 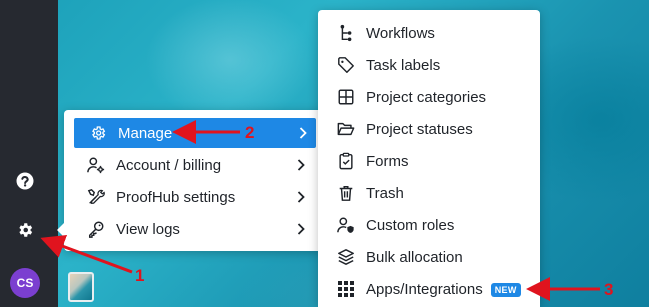 What do you see at coordinates (431, 193) in the screenshot?
I see `submenu-item-trash: Trash` at bounding box center [431, 193].